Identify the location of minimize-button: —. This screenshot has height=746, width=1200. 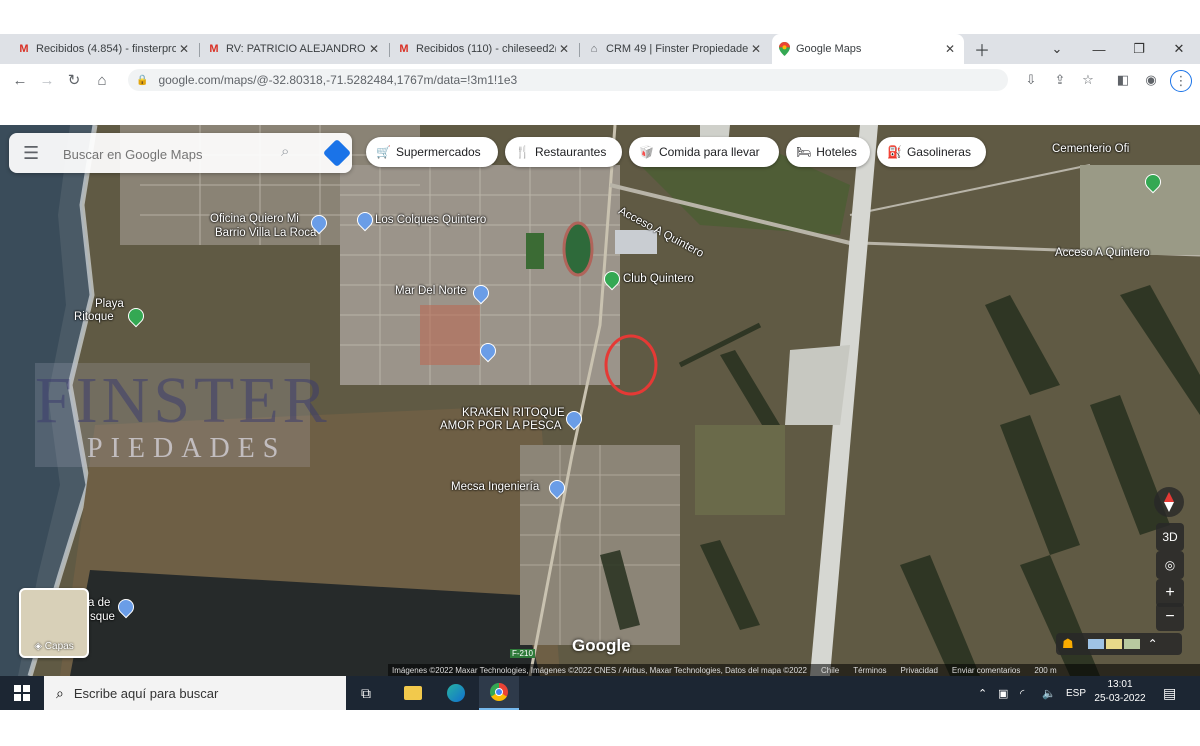
(1099, 49).